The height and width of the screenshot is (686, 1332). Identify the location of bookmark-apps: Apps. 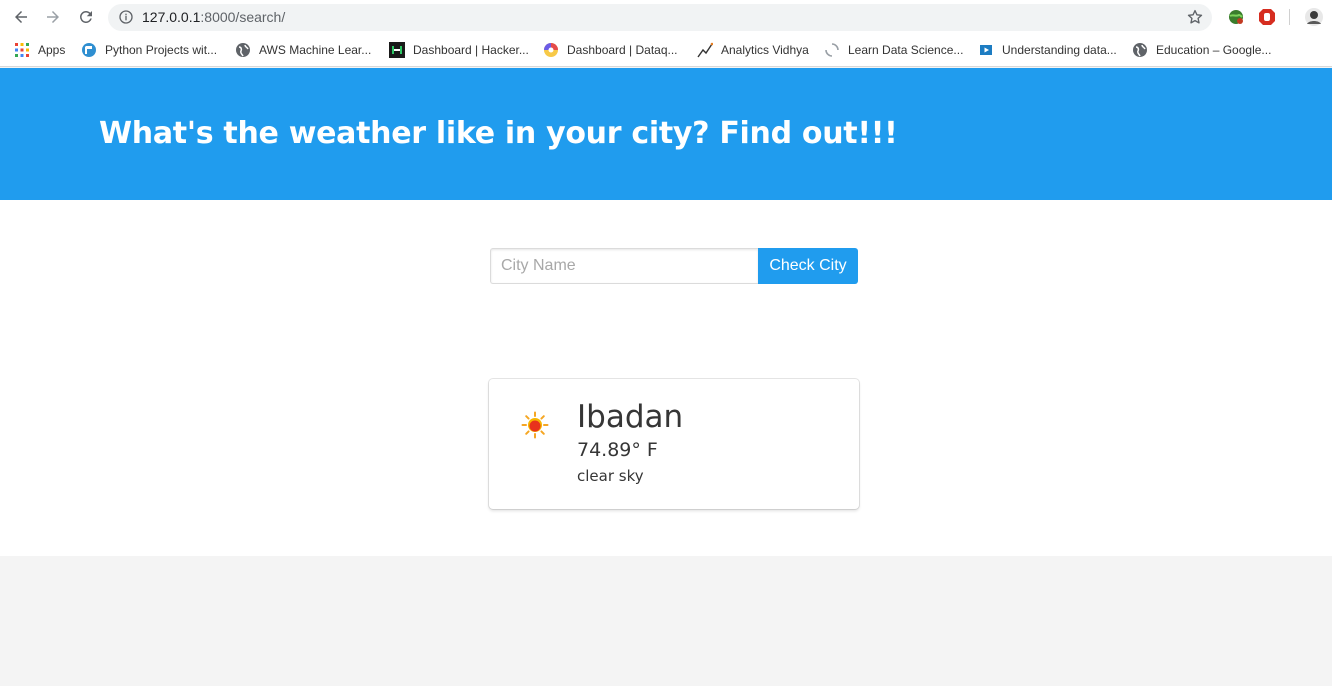
(39, 50).